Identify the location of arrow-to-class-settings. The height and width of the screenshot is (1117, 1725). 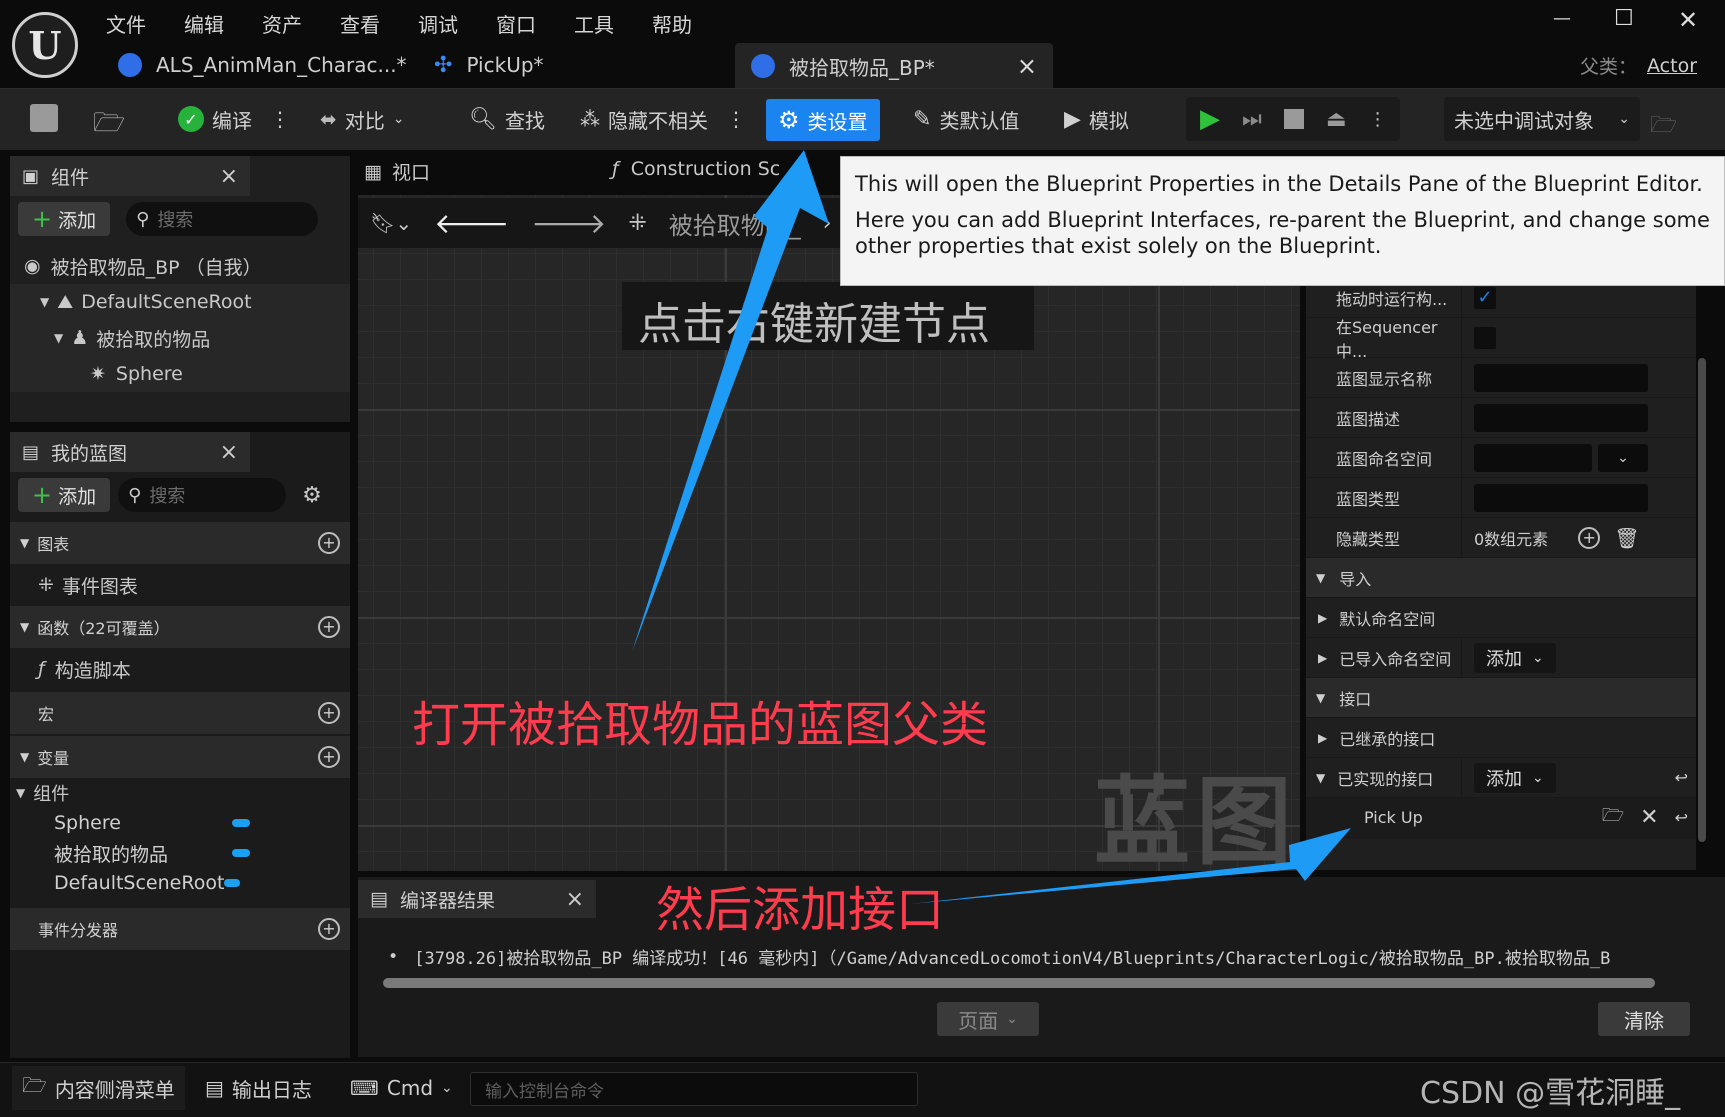
(730, 401).